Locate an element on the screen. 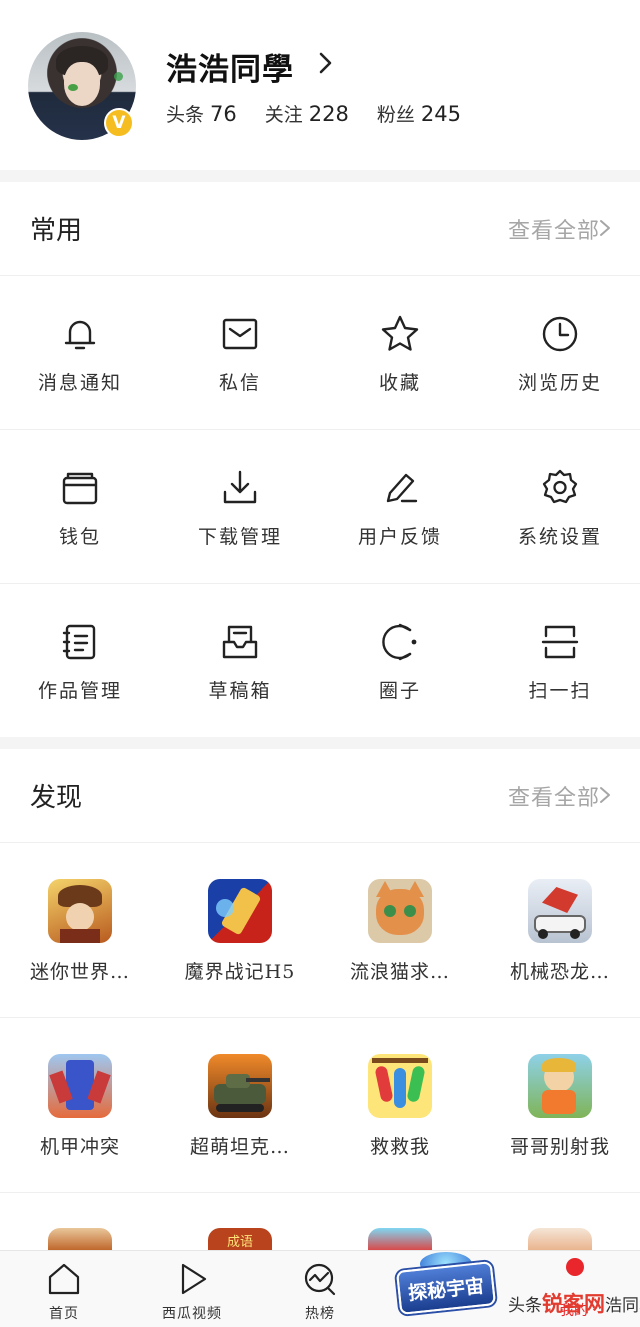 This screenshot has width=640, height=1327. stat-label: 头条 is located at coordinates (185, 115).